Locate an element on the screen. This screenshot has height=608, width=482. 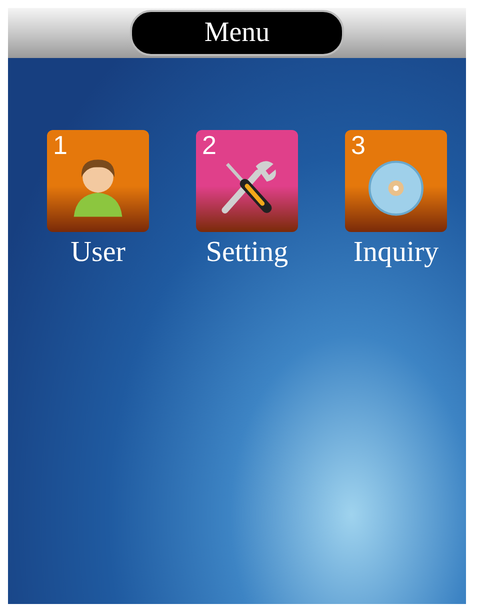
menu-label: Setting is located at coordinates (247, 252).